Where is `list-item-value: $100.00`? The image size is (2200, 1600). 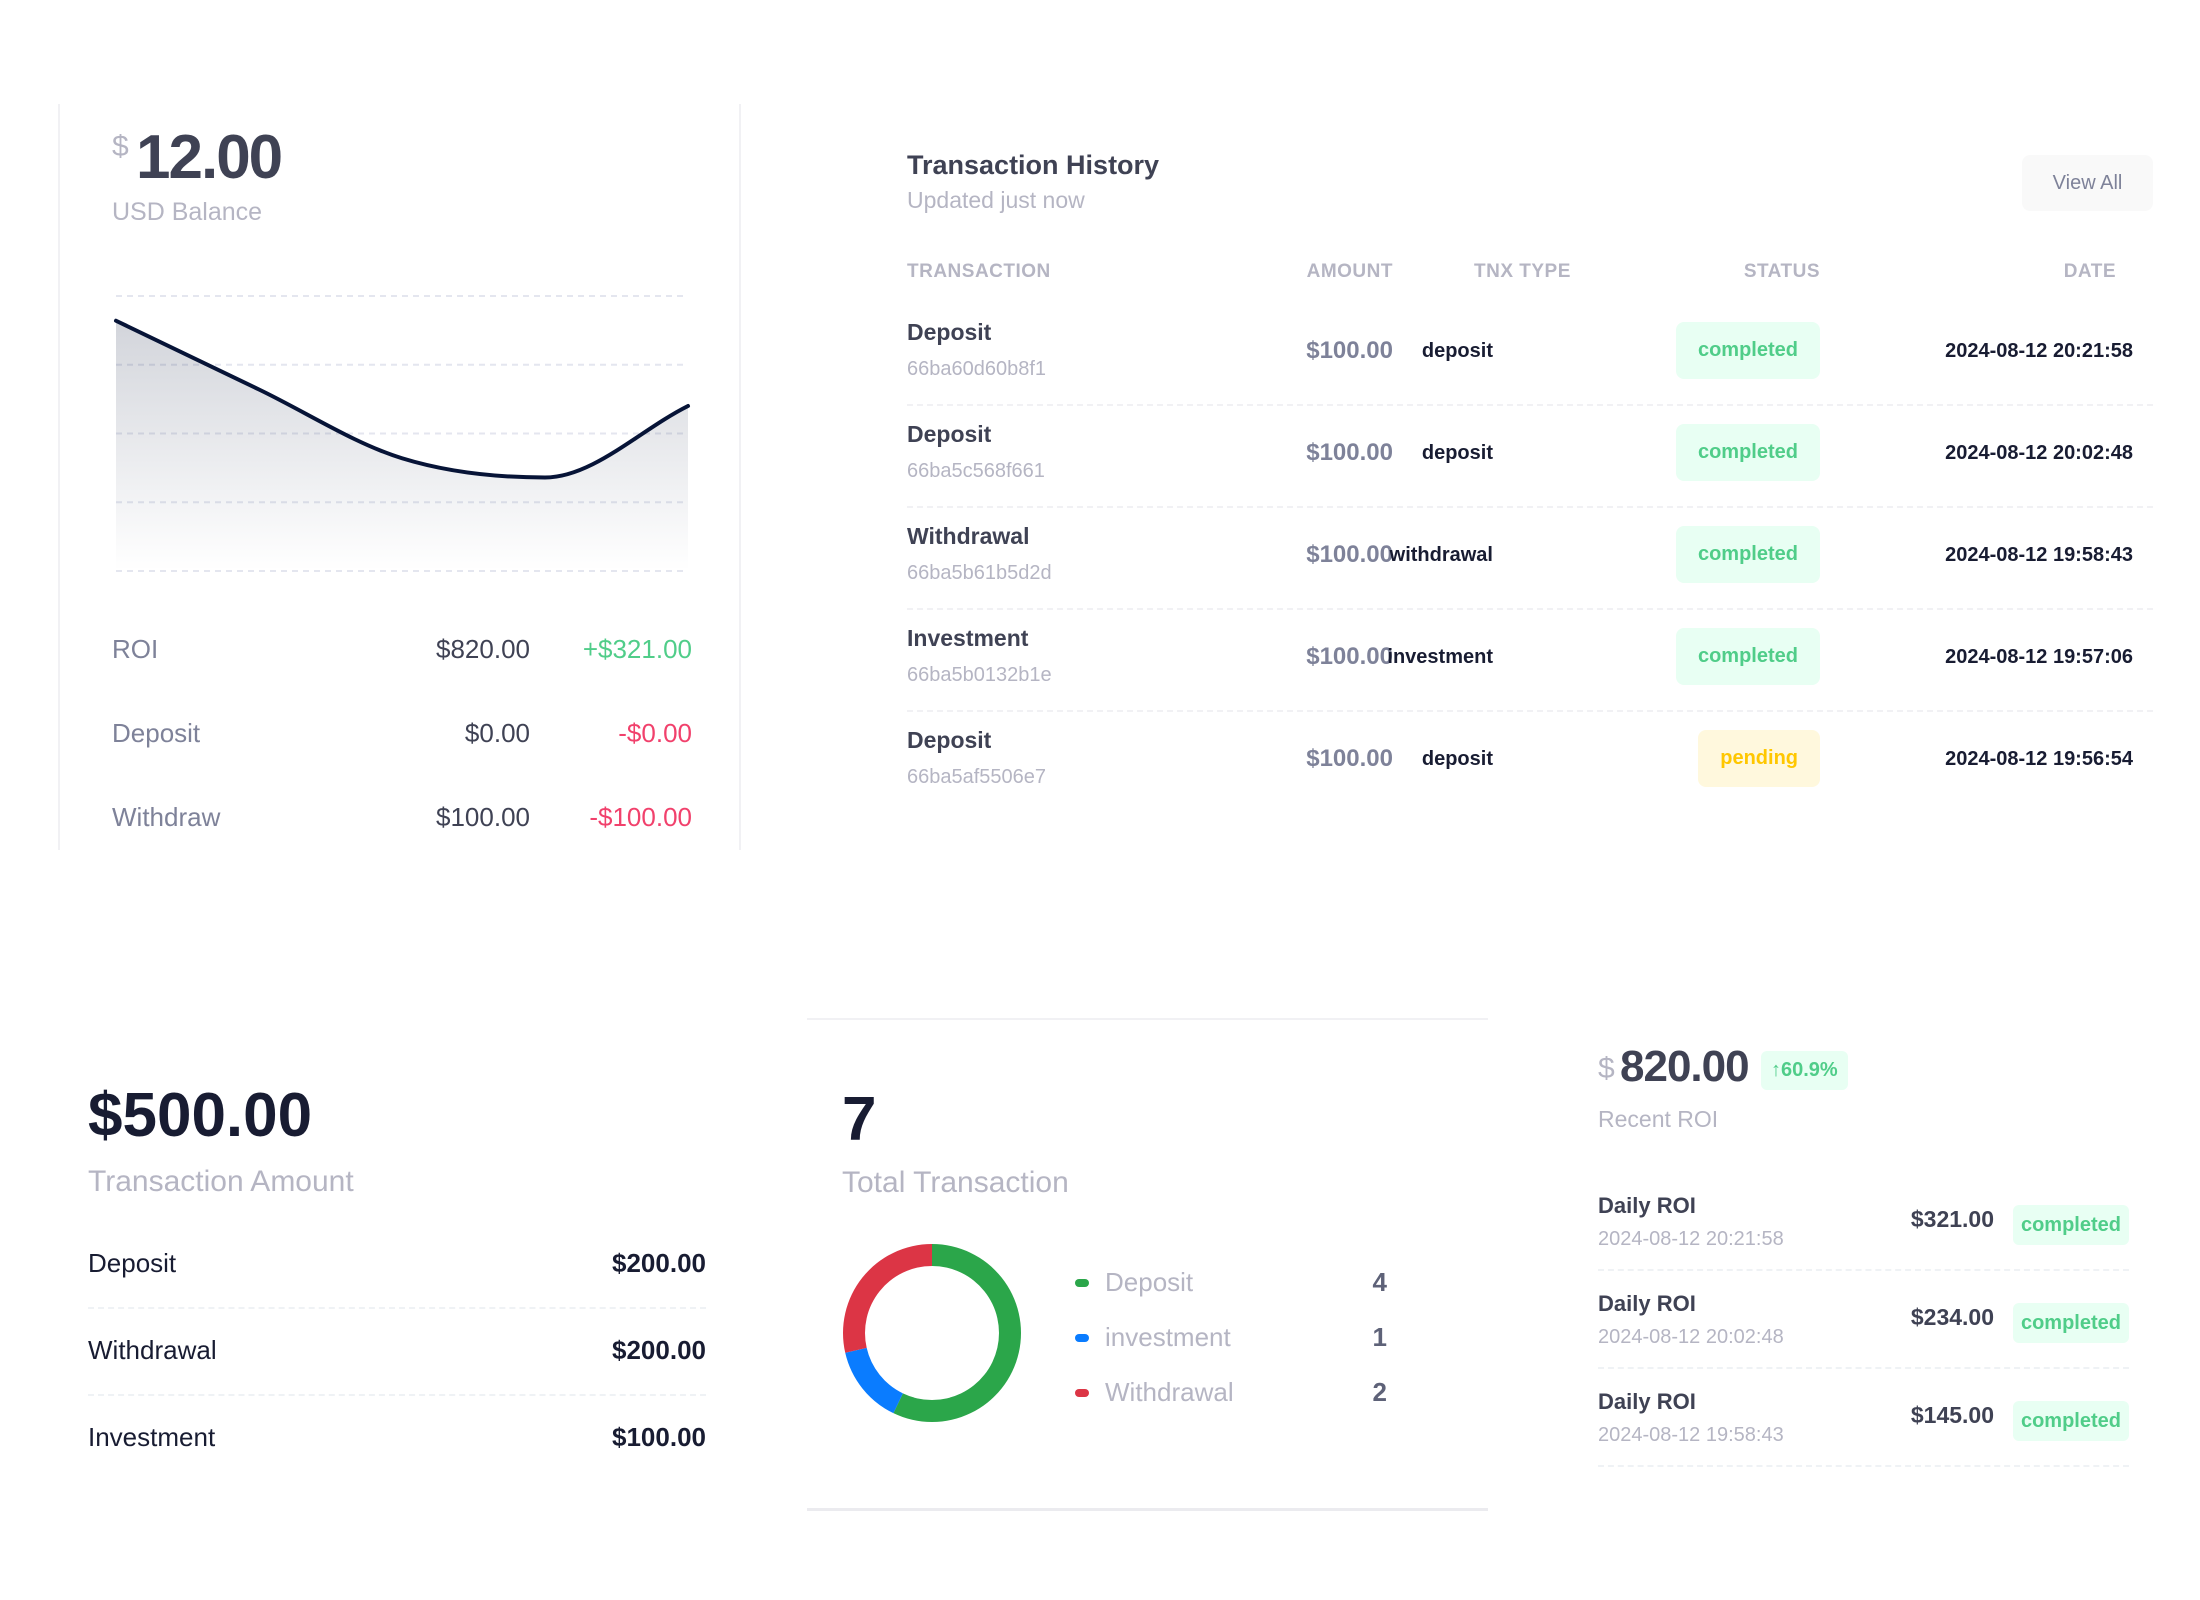
list-item-value: $100.00 is located at coordinates (659, 1437).